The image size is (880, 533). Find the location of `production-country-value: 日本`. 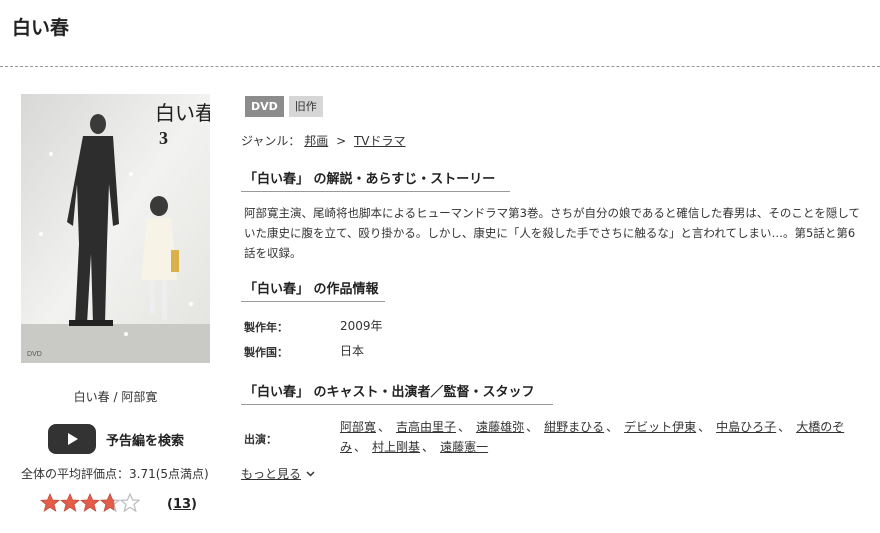

production-country-value: 日本 is located at coordinates (352, 351).